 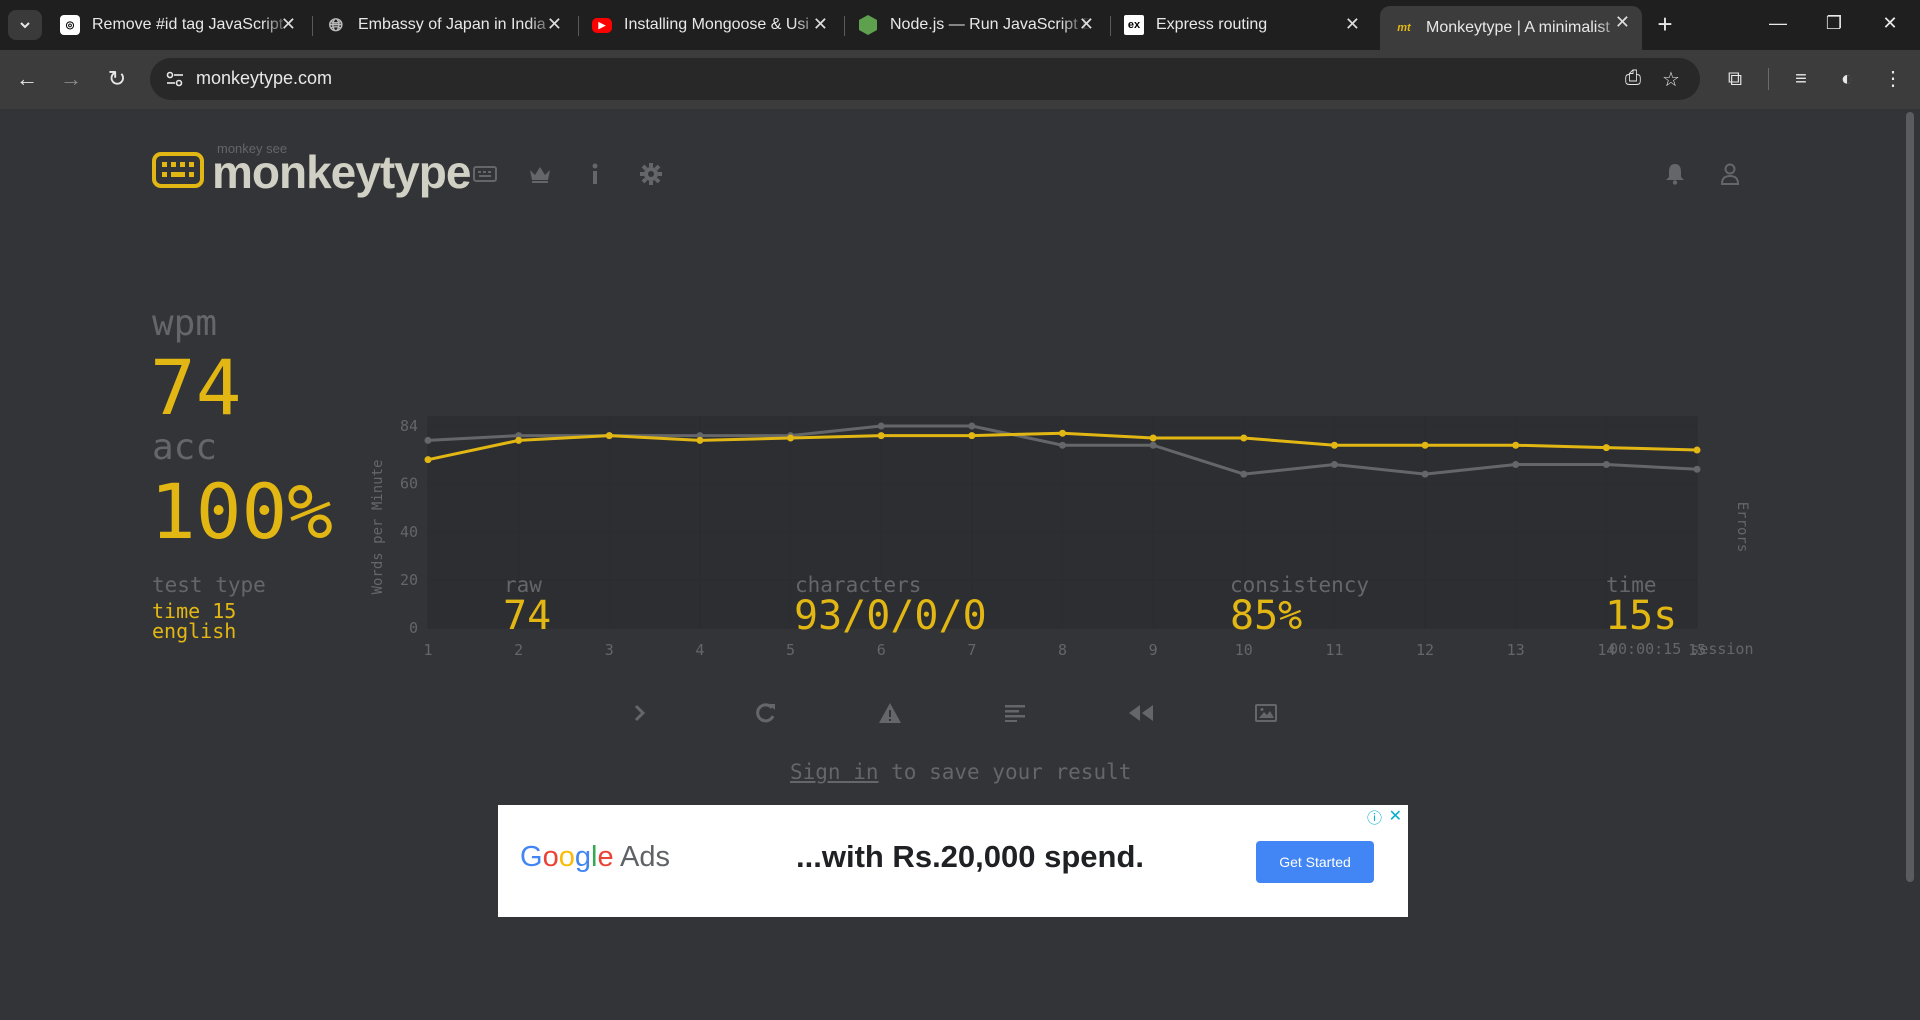 I want to click on ad-info-icon: ⓘ, so click(x=1374, y=817).